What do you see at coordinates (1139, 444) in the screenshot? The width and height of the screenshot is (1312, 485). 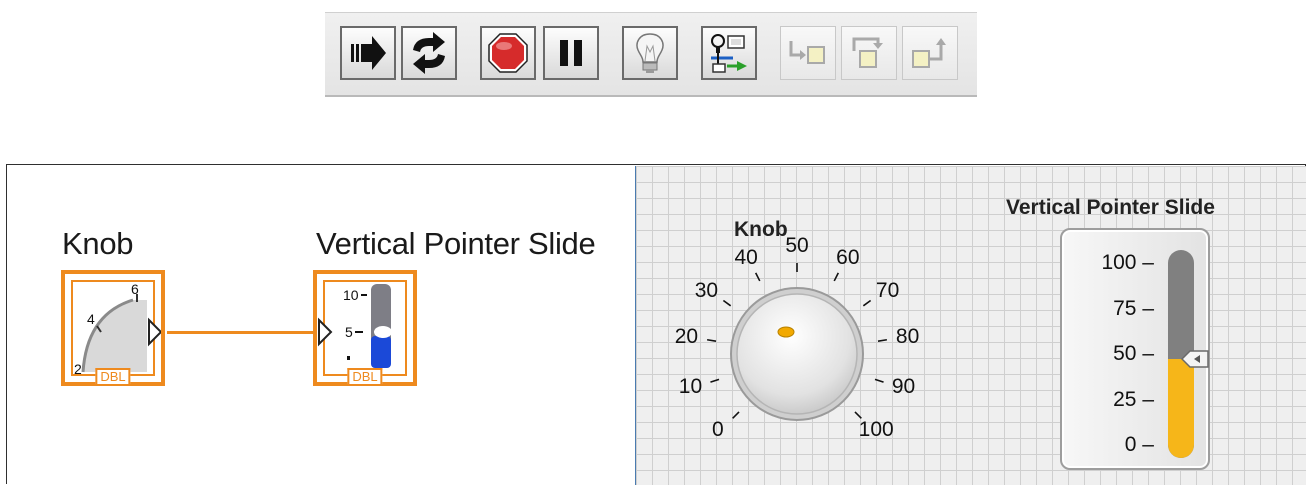 I see `slide-tick-label-0: 0 –` at bounding box center [1139, 444].